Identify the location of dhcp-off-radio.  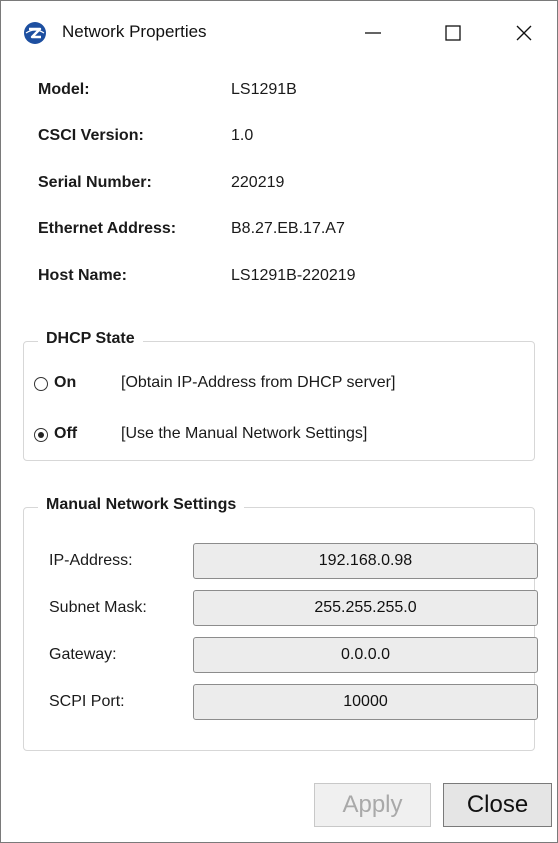
(41, 435).